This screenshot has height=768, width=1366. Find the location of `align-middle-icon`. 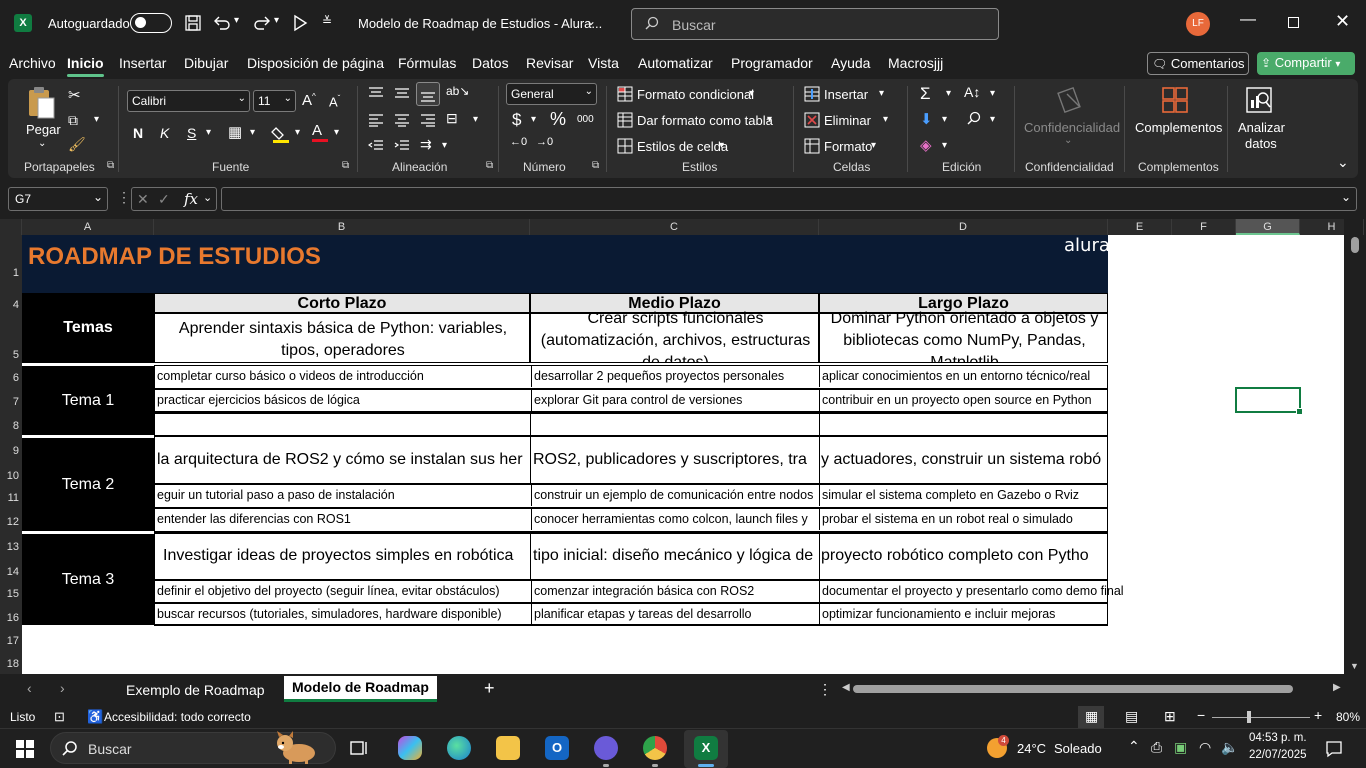

align-middle-icon is located at coordinates (402, 93).